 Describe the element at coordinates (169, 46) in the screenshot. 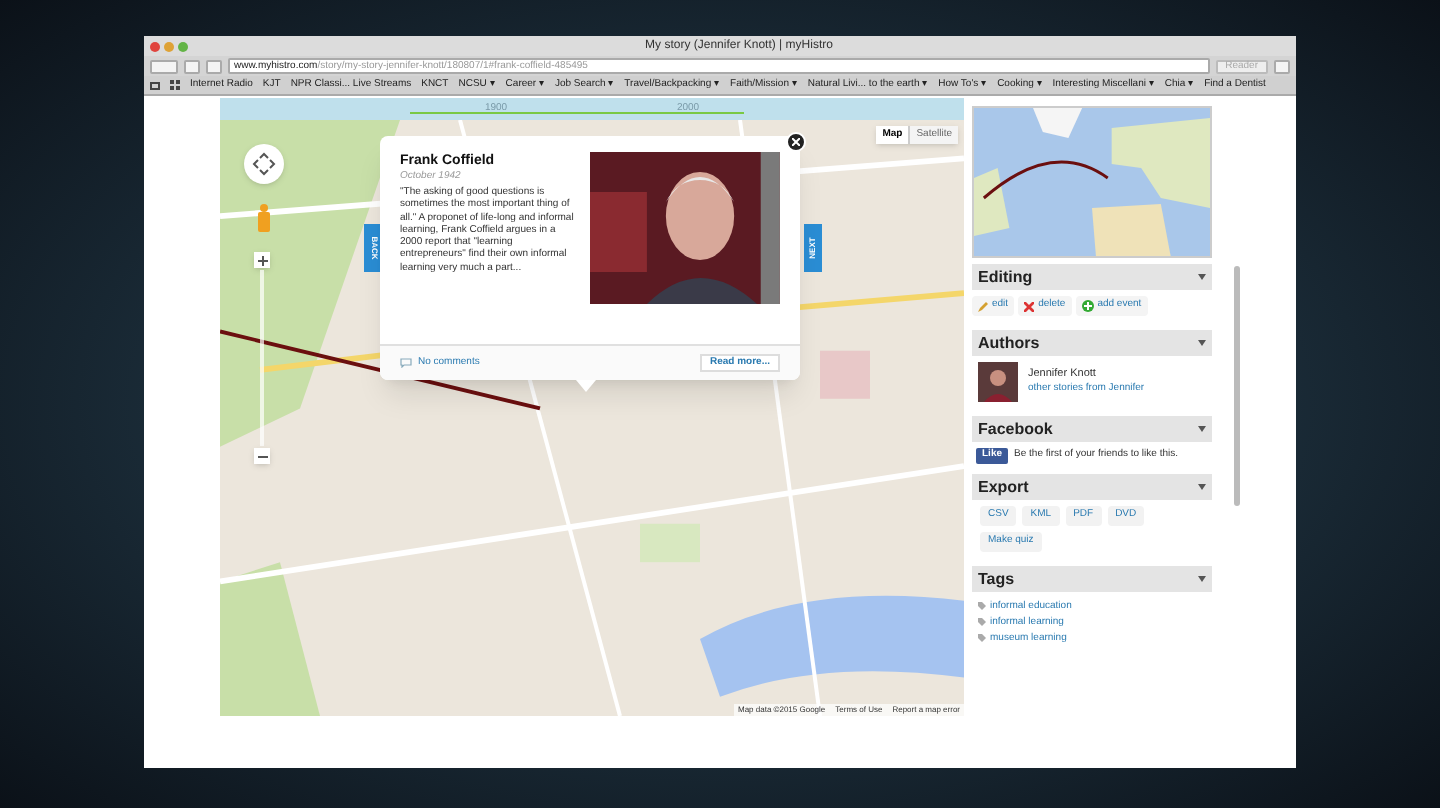

I see `minimize-icon` at that location.